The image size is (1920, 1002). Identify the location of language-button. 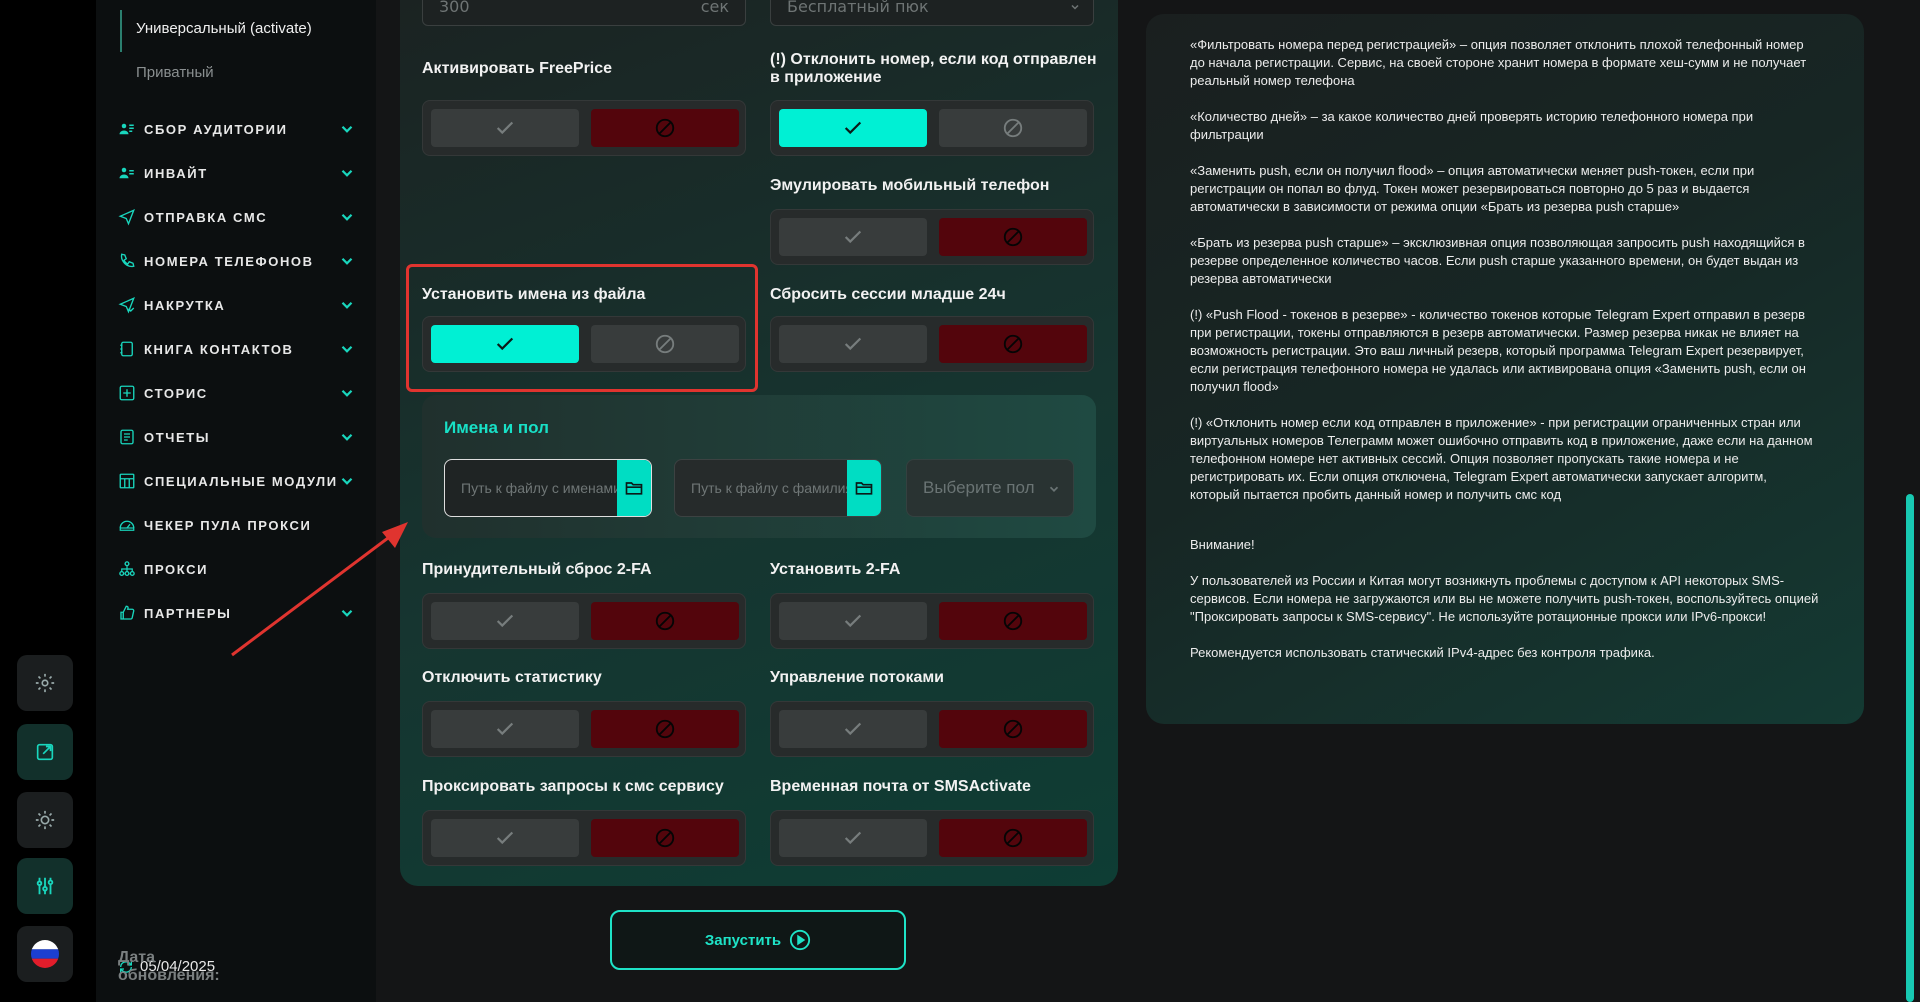
(45, 954).